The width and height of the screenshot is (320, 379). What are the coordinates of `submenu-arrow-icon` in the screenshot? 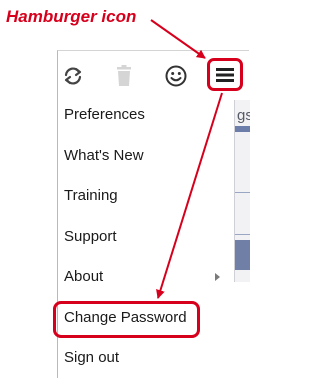 It's located at (217, 277).